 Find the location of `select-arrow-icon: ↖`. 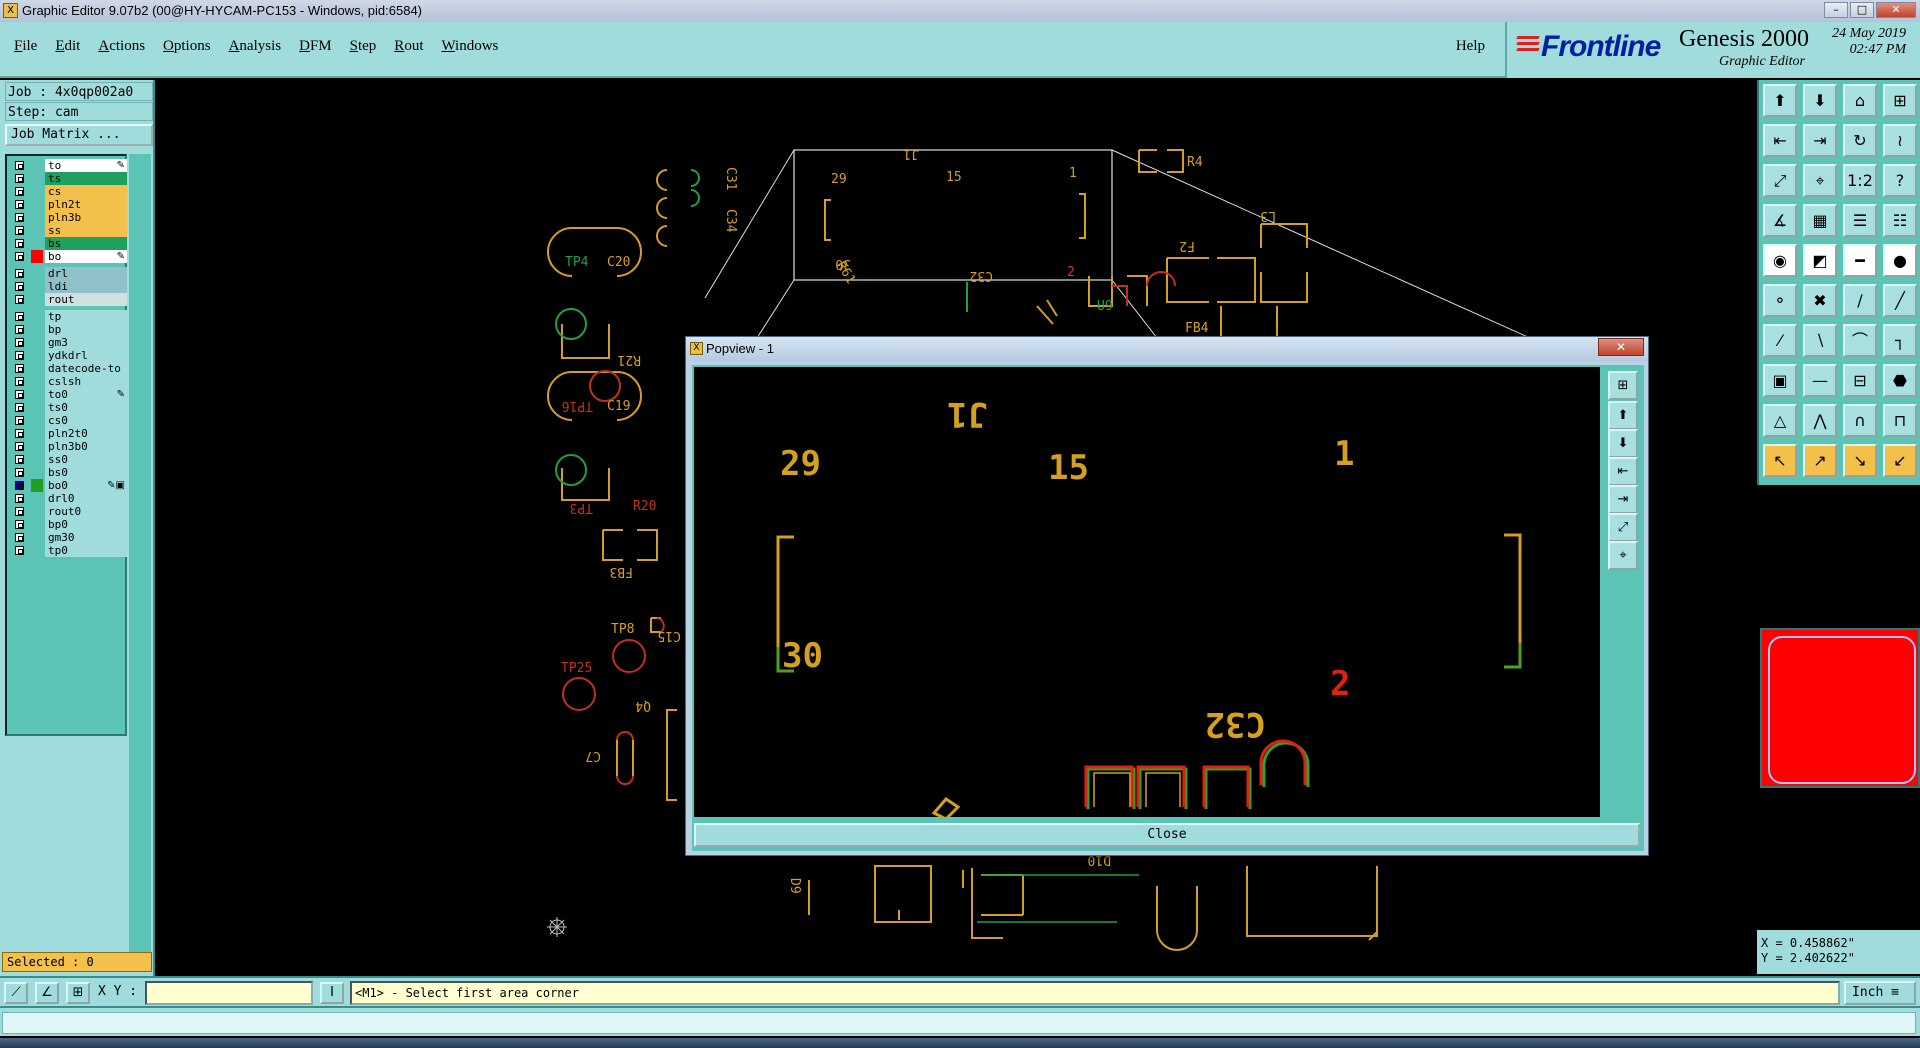

select-arrow-icon: ↖ is located at coordinates (1780, 460).